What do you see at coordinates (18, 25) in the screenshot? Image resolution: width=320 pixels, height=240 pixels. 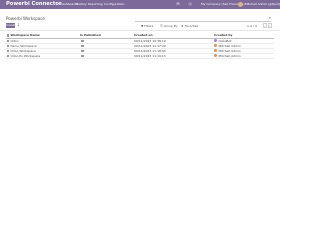 I see `download-icon: ↧` at bounding box center [18, 25].